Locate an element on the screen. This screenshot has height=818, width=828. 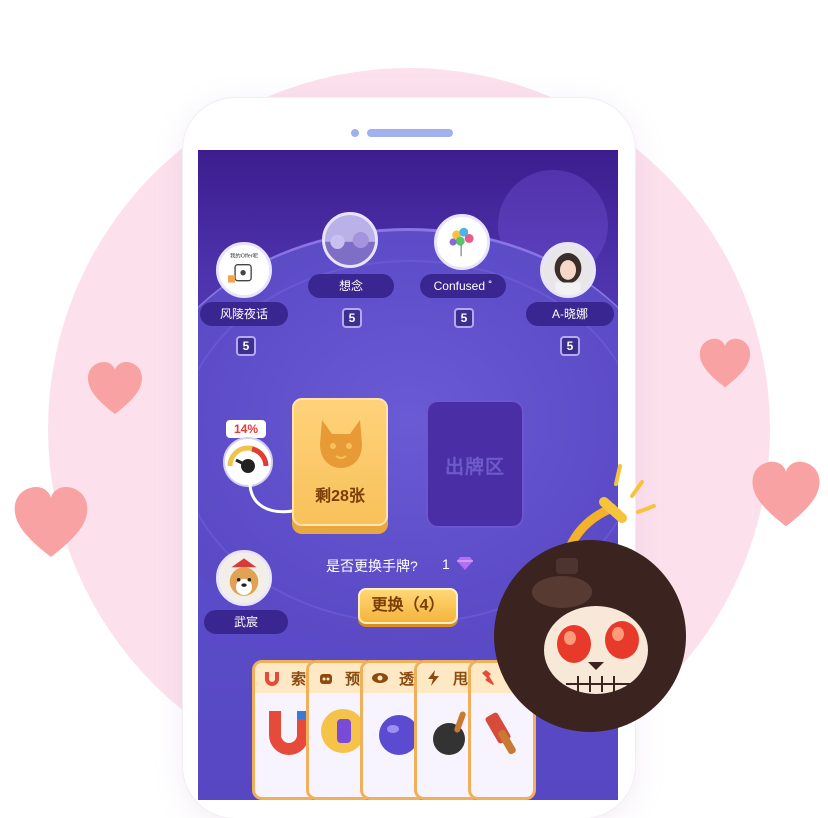
deck-remaining: 剩28张 is located at coordinates (340, 496).